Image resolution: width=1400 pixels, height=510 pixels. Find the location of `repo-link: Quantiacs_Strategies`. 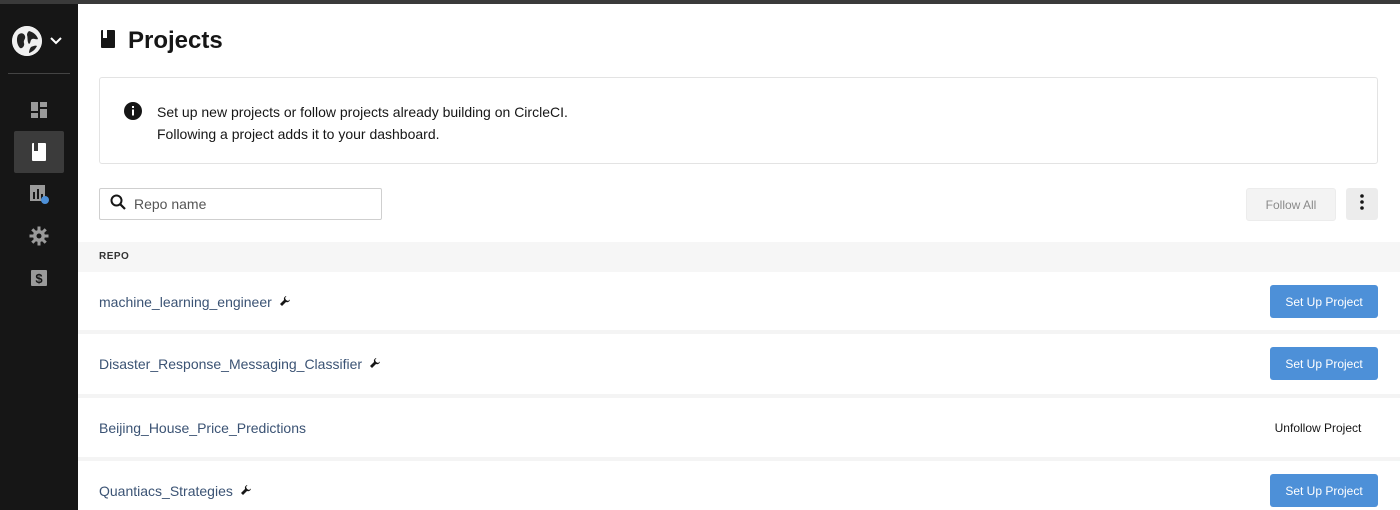

repo-link: Quantiacs_Strategies is located at coordinates (175, 491).